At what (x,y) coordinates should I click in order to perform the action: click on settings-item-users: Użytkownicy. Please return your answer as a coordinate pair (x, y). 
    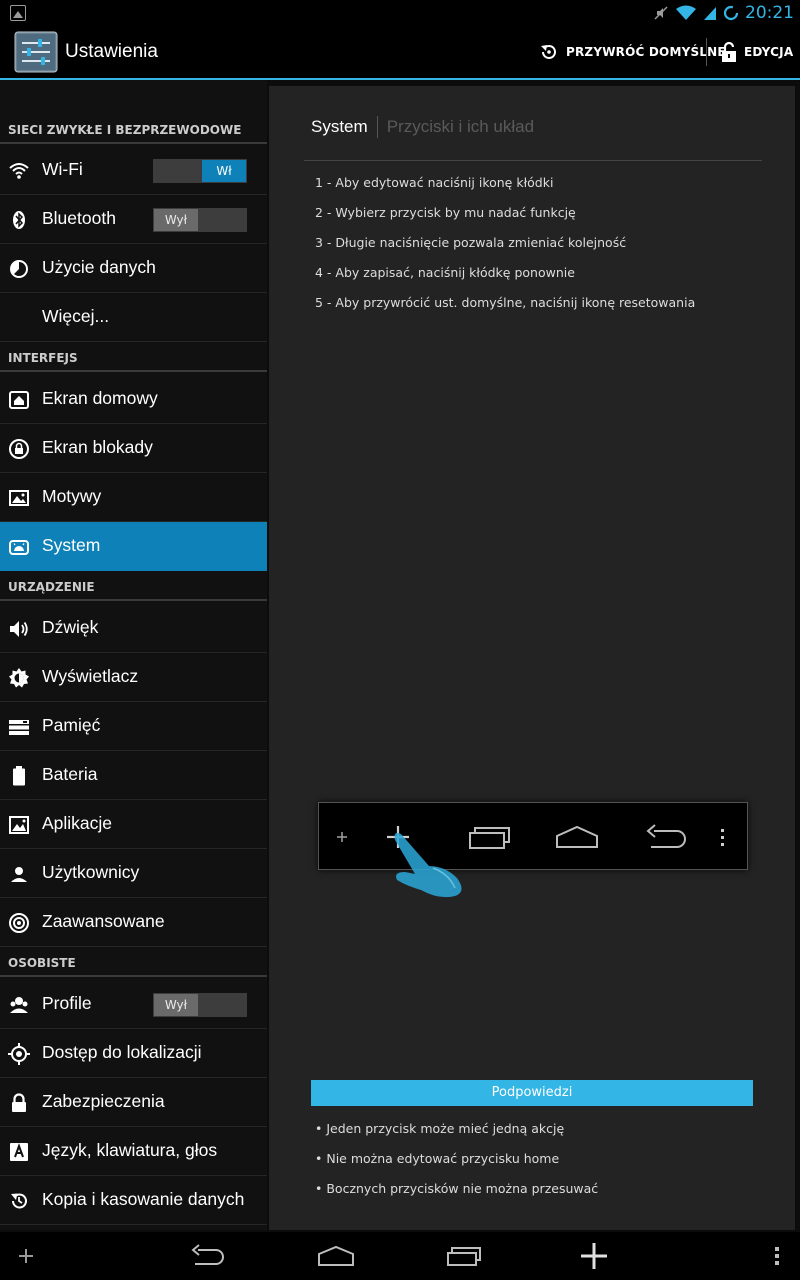
    Looking at the image, I should click on (133, 873).